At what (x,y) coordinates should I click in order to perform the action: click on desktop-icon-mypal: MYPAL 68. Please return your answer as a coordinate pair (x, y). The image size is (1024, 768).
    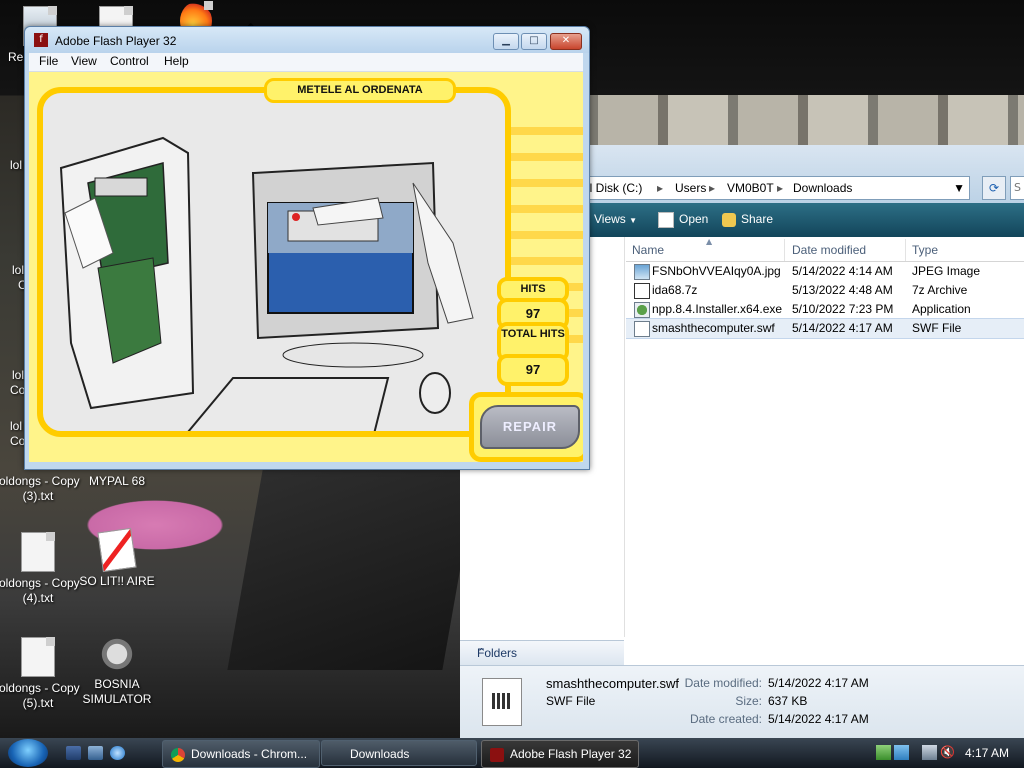
    Looking at the image, I should click on (117, 481).